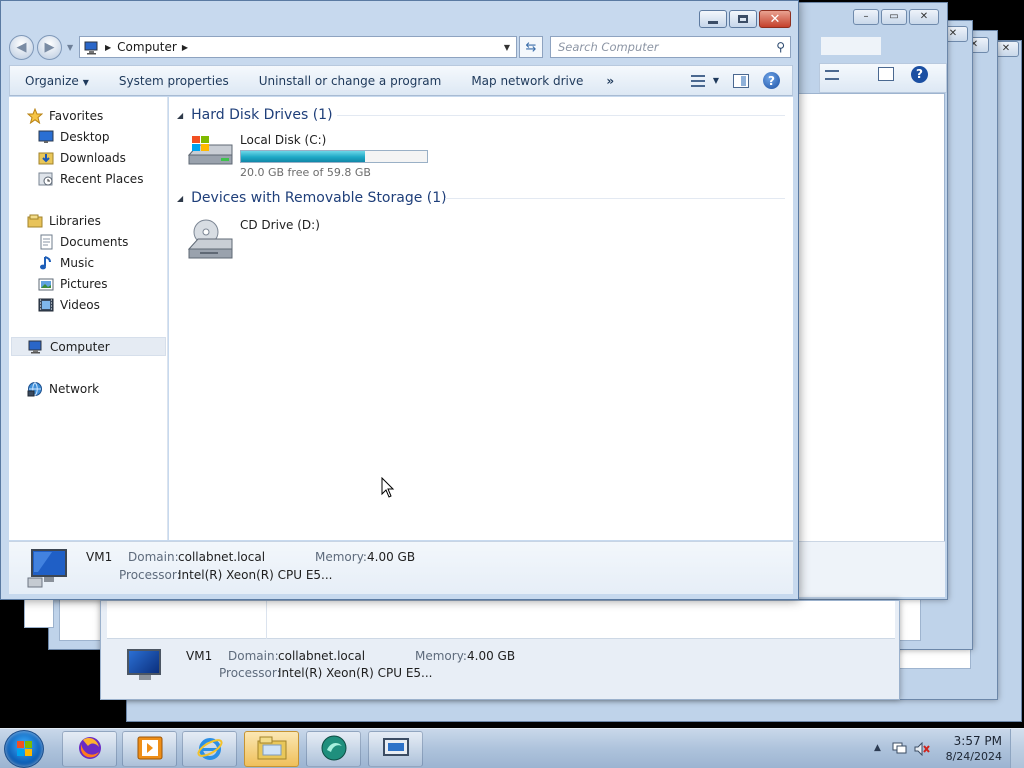  I want to click on group-removable-storage: ◢ Devices with Removable Storage (1), so click(481, 198).